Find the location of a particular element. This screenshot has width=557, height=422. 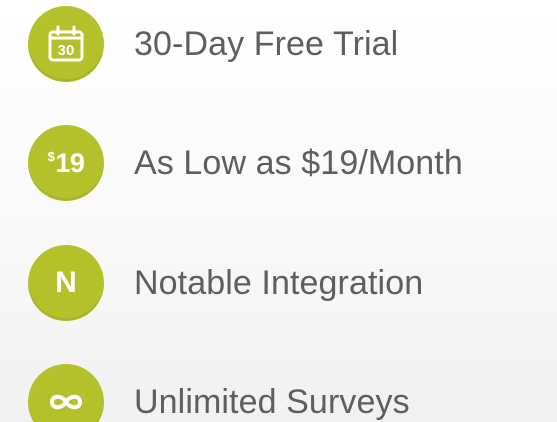

infinity-icon-graphic is located at coordinates (66, 402).